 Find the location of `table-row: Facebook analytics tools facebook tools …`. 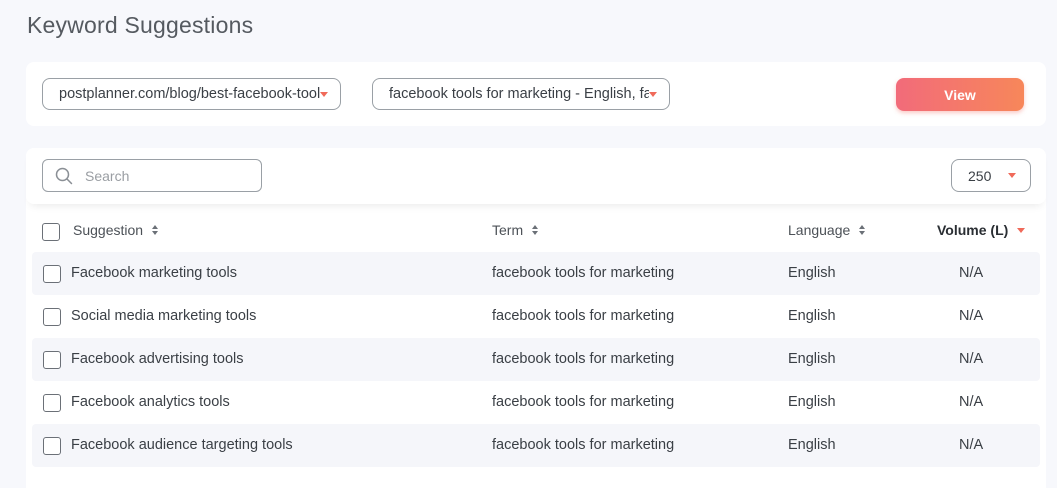

table-row: Facebook analytics tools facebook tools … is located at coordinates (536, 402).